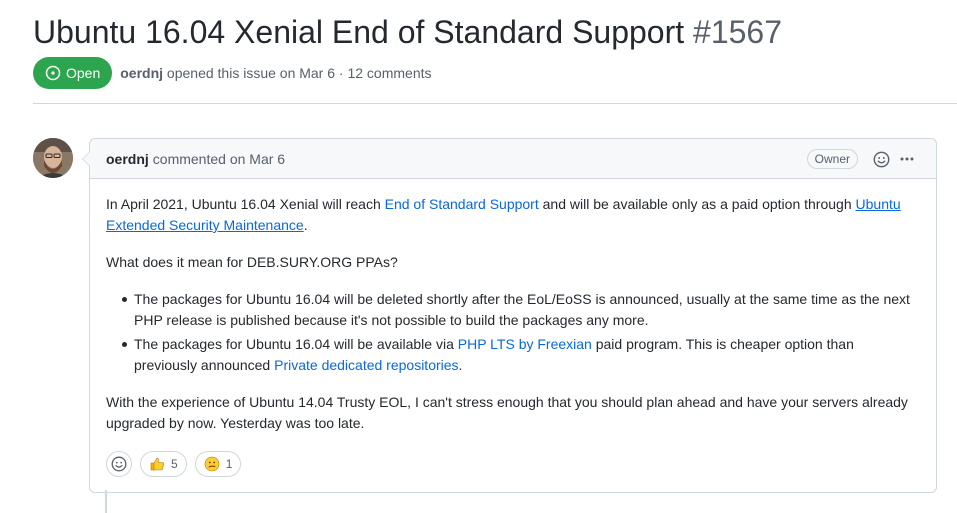 Image resolution: width=957 pixels, height=513 pixels. I want to click on comment-header: oerdnj commented on Mar 6 Owner, so click(513, 159).